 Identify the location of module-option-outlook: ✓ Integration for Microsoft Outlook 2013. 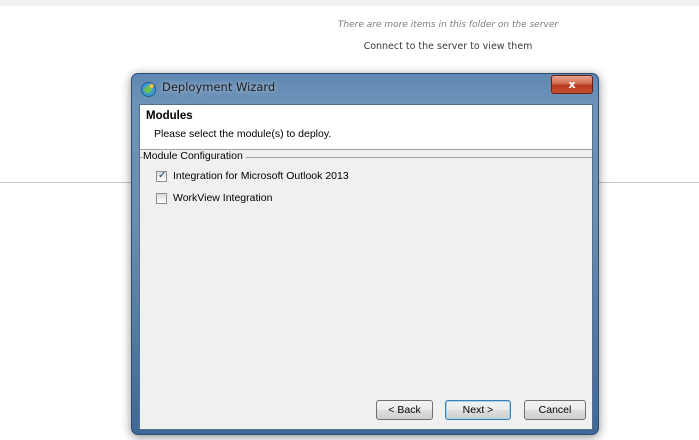
(252, 176).